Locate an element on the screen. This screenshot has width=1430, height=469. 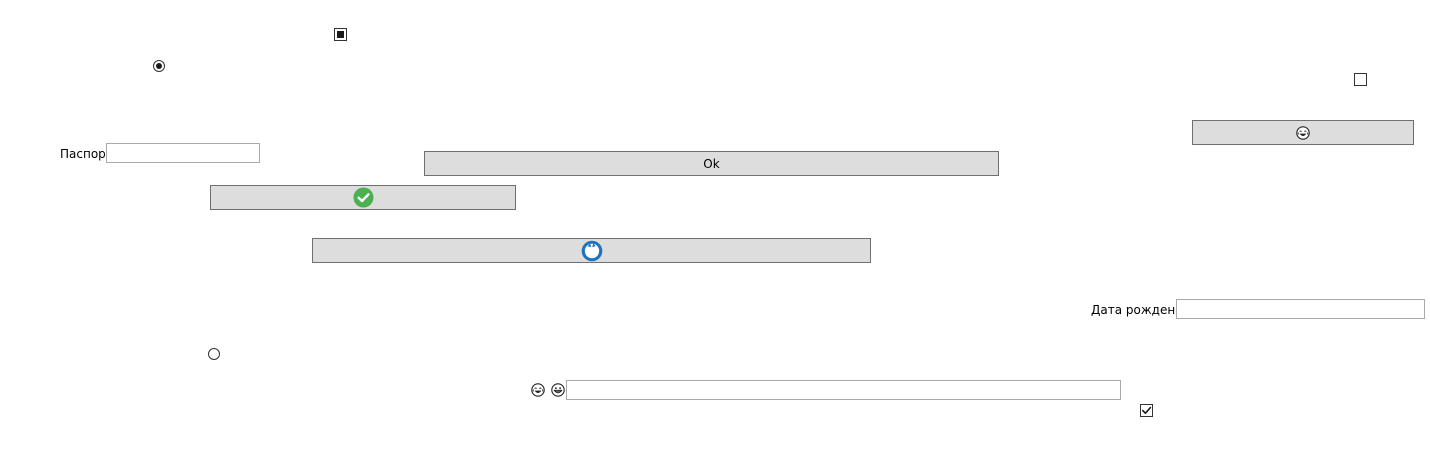
emoji-button is located at coordinates (1303, 132).